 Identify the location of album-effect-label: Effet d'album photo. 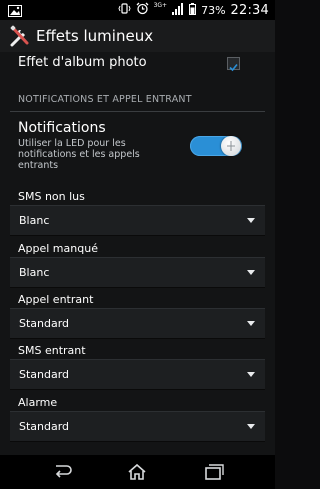
(82, 62).